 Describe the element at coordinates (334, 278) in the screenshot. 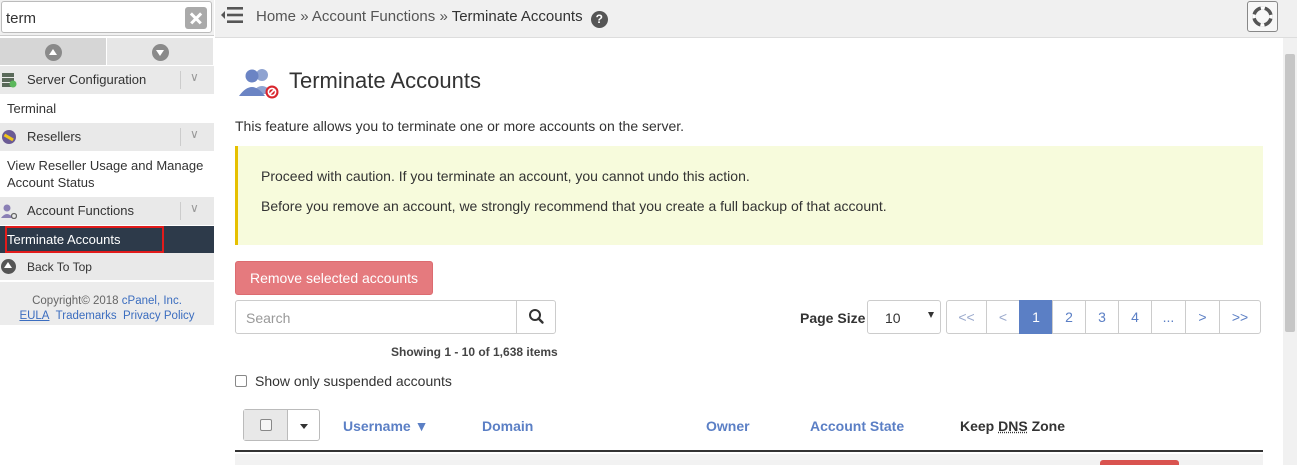

I see `remove-selected-accounts-button: Remove selected accounts` at that location.